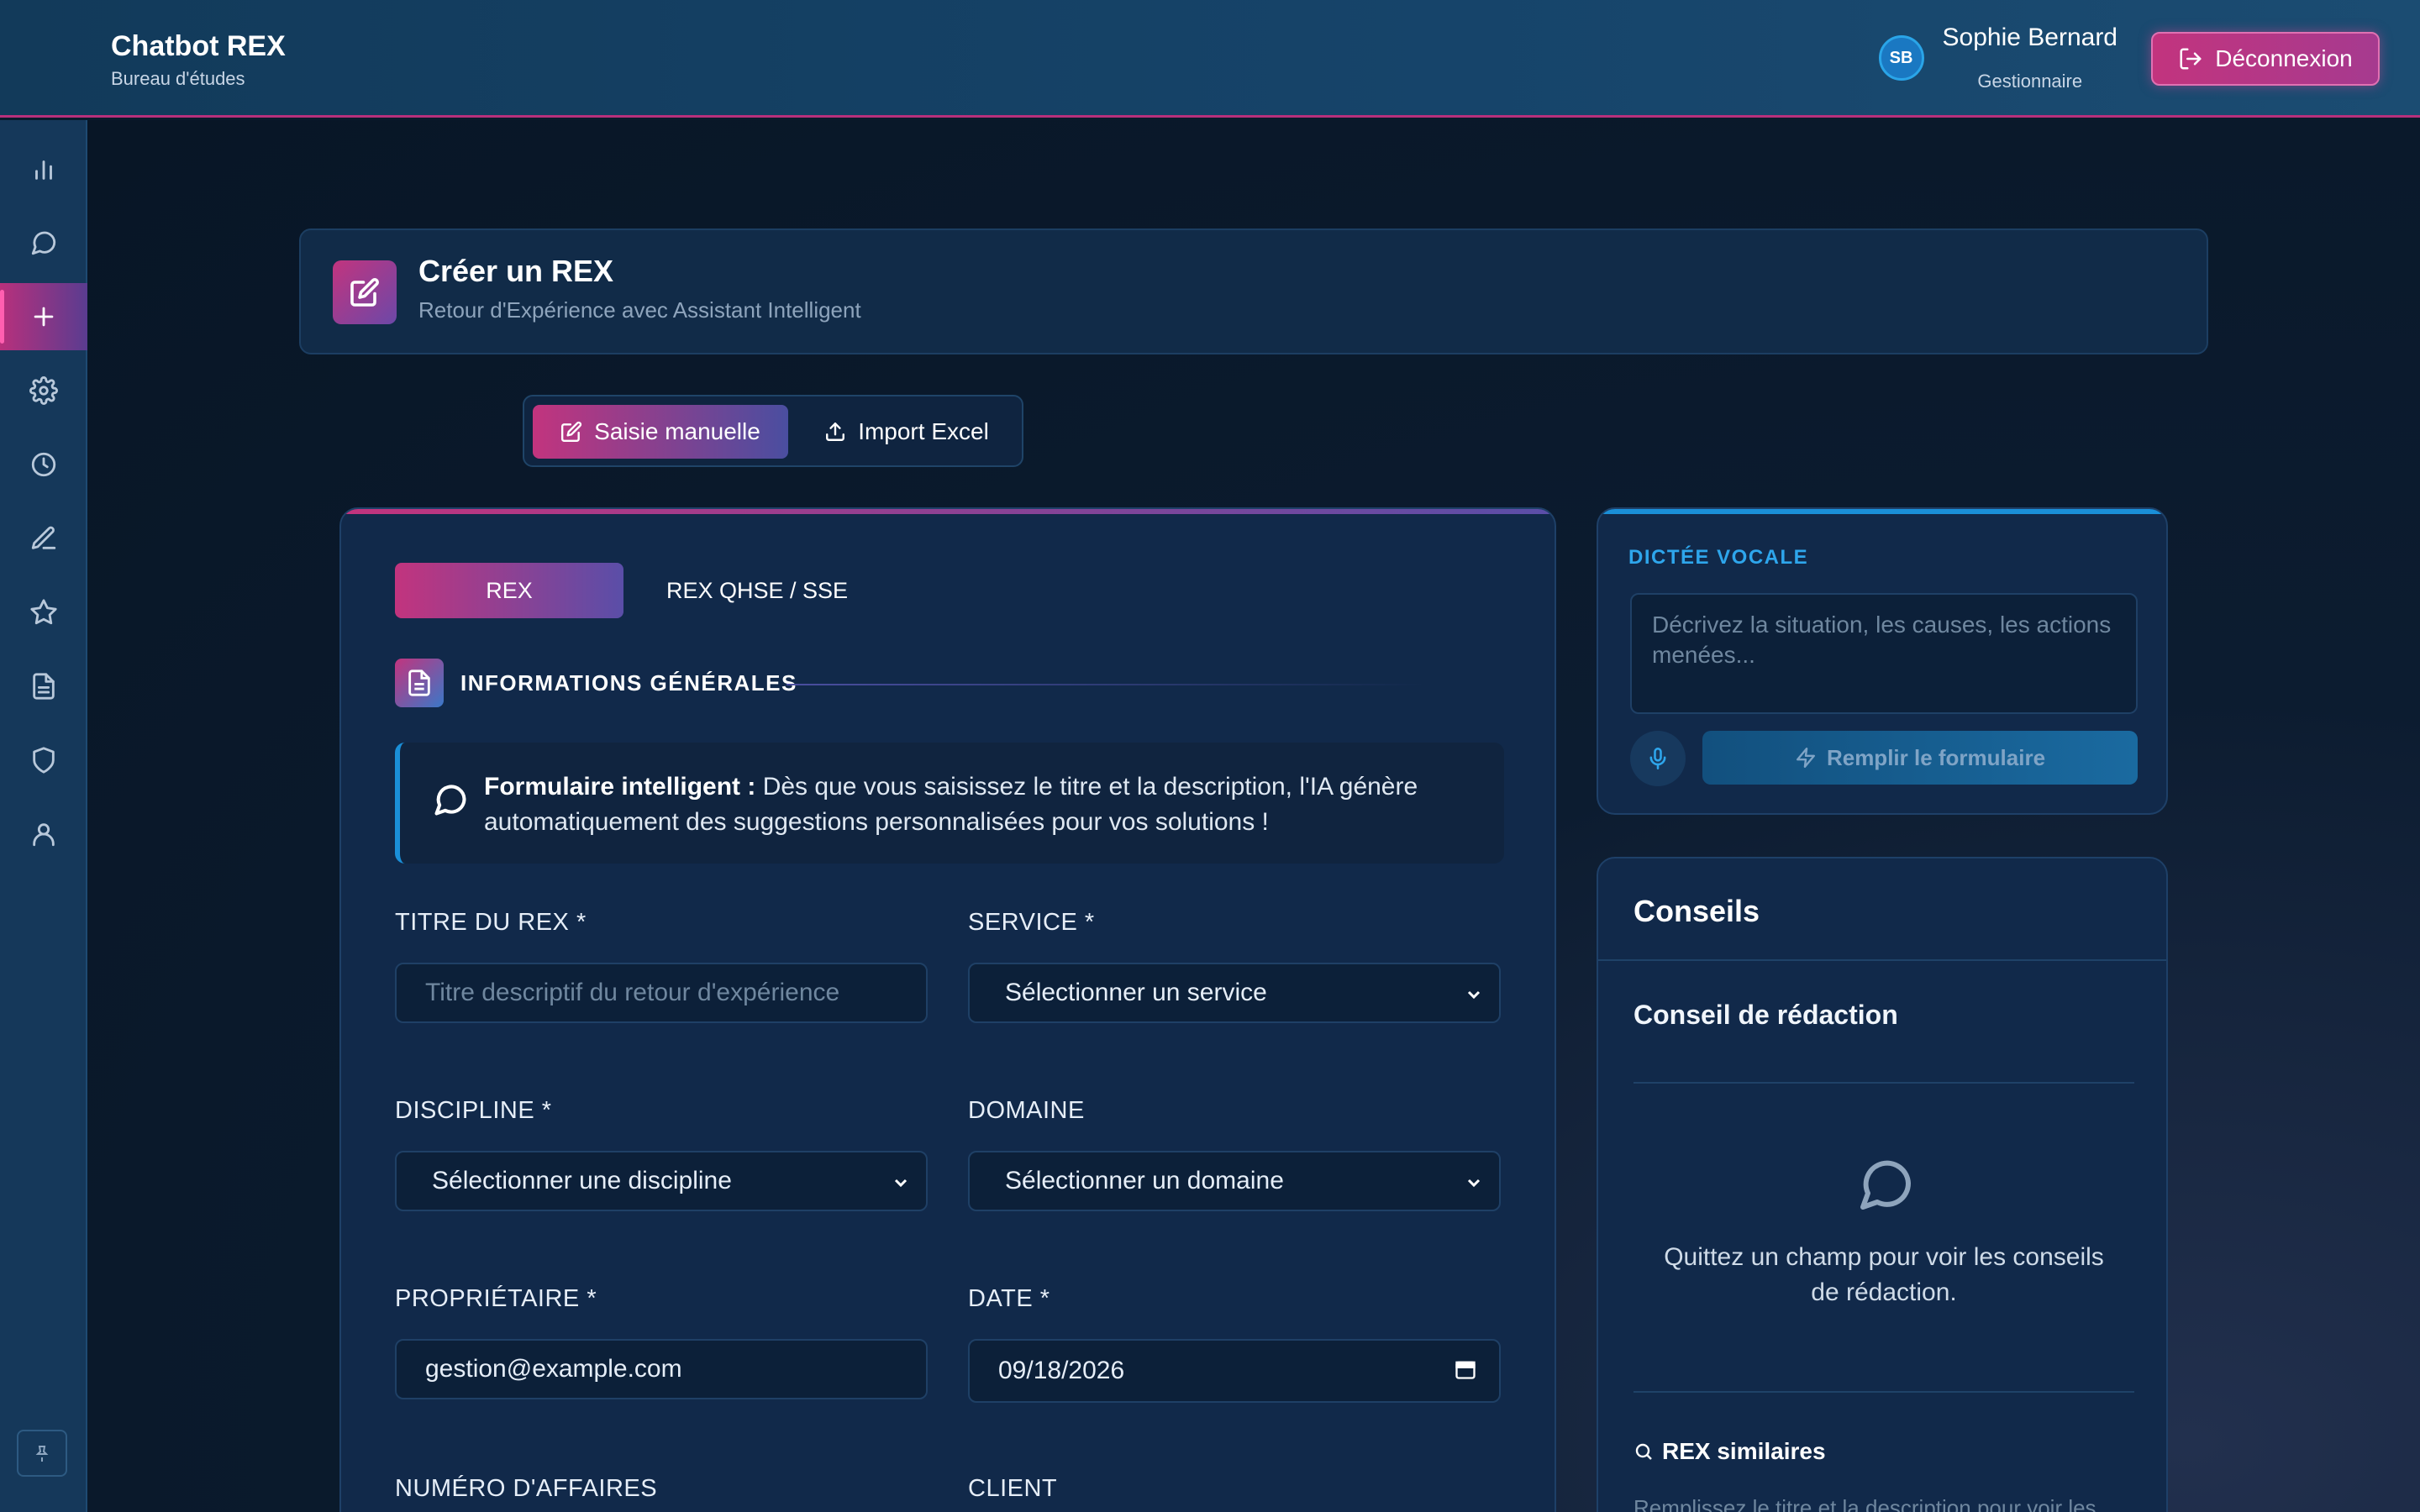  Describe the element at coordinates (1031, 922) in the screenshot. I see `service-label: SERVICE *` at that location.